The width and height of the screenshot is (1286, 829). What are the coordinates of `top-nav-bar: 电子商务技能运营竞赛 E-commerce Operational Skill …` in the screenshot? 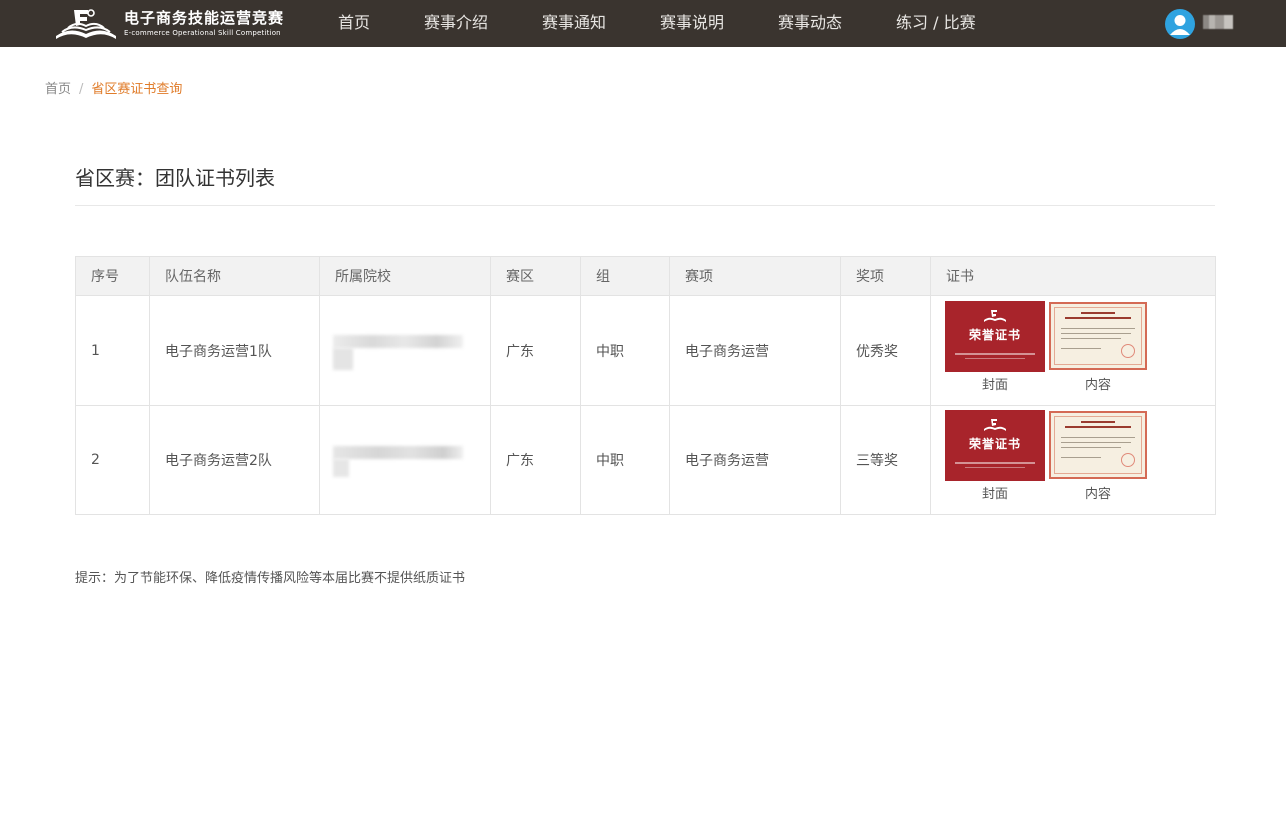 It's located at (643, 23).